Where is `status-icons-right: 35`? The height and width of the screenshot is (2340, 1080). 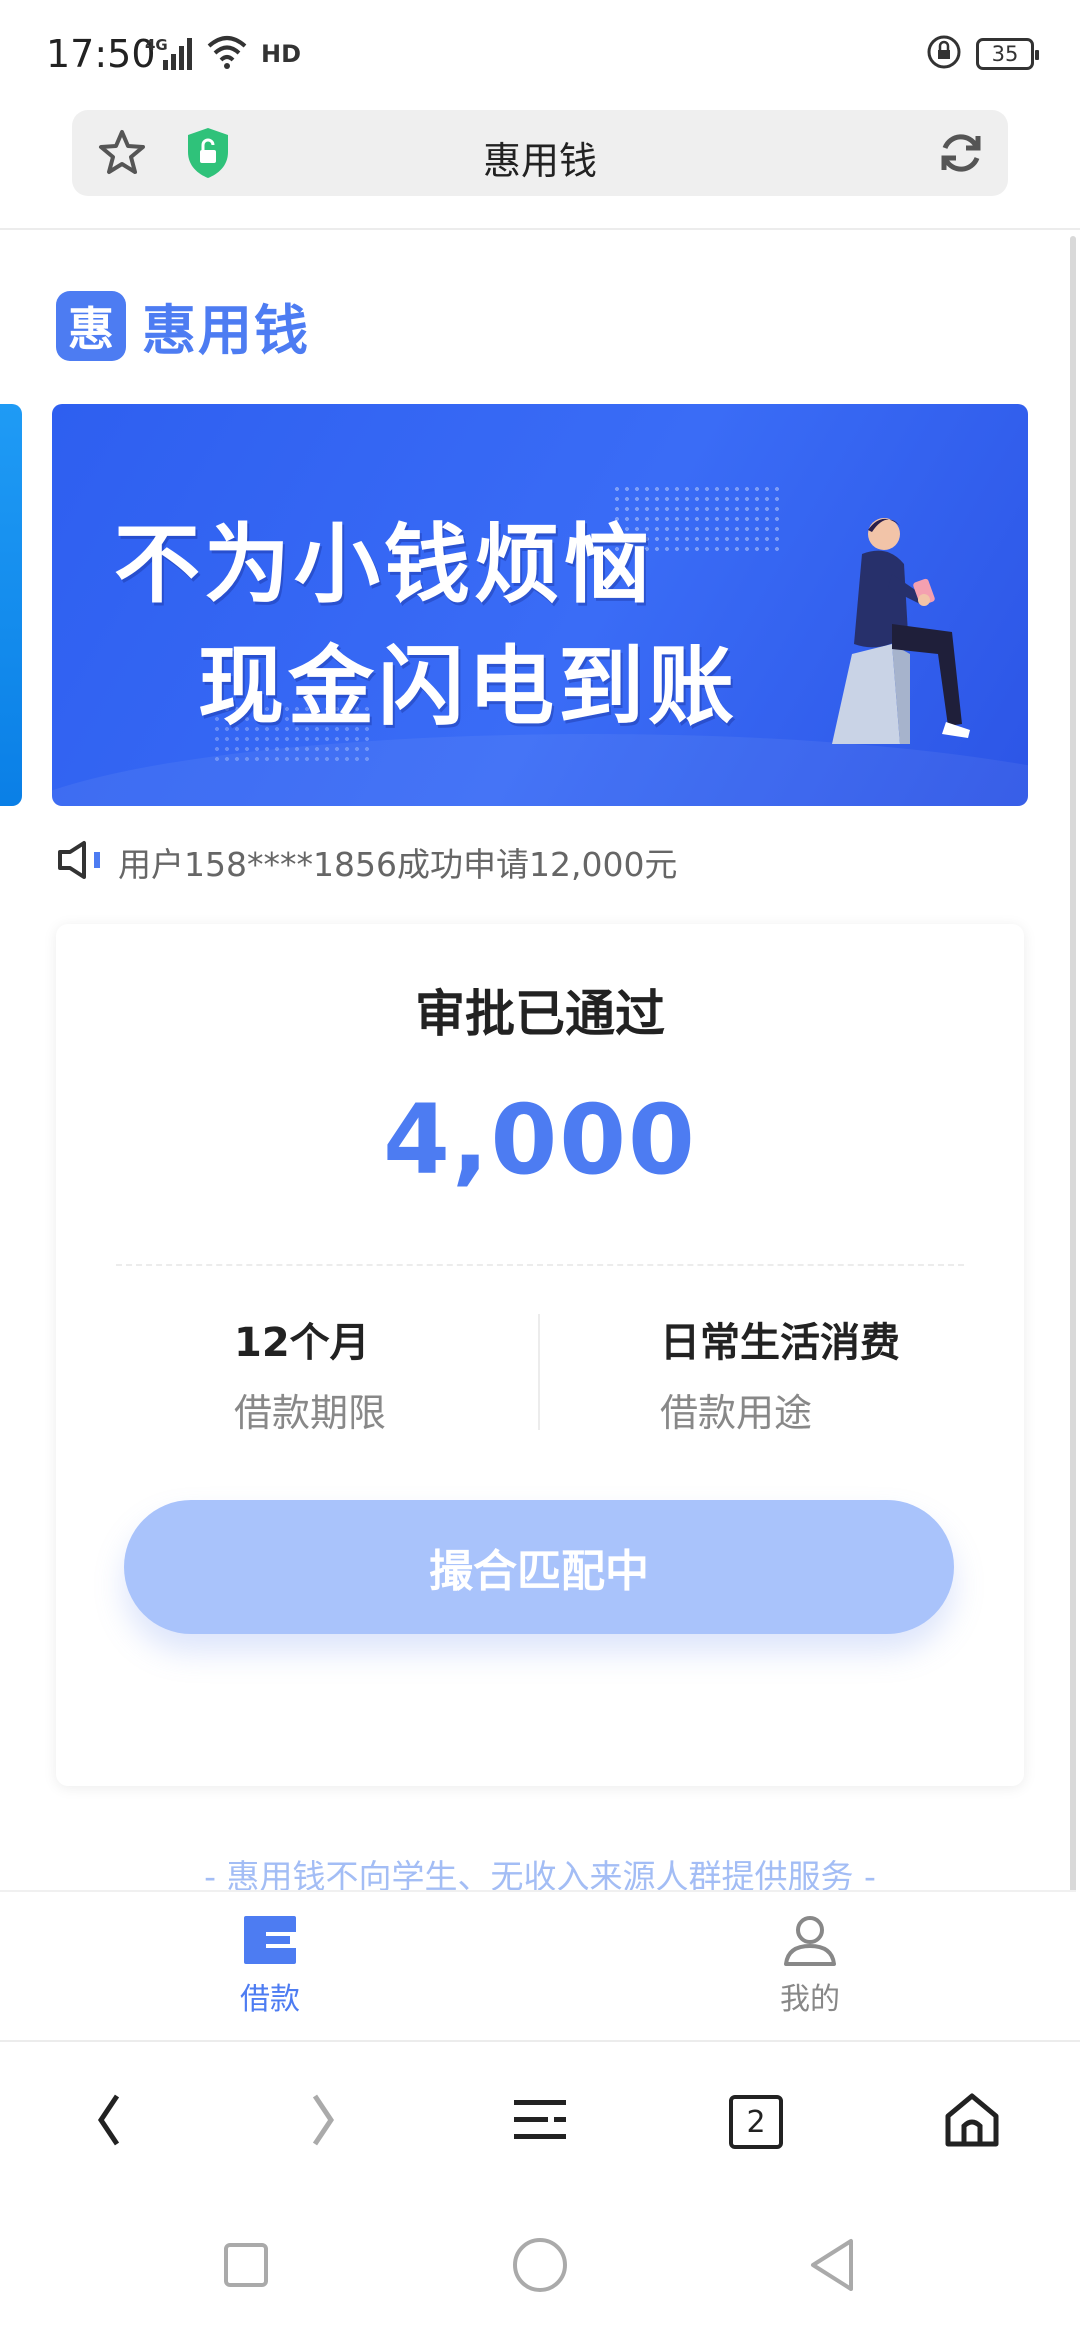 status-icons-right: 35 is located at coordinates (982, 54).